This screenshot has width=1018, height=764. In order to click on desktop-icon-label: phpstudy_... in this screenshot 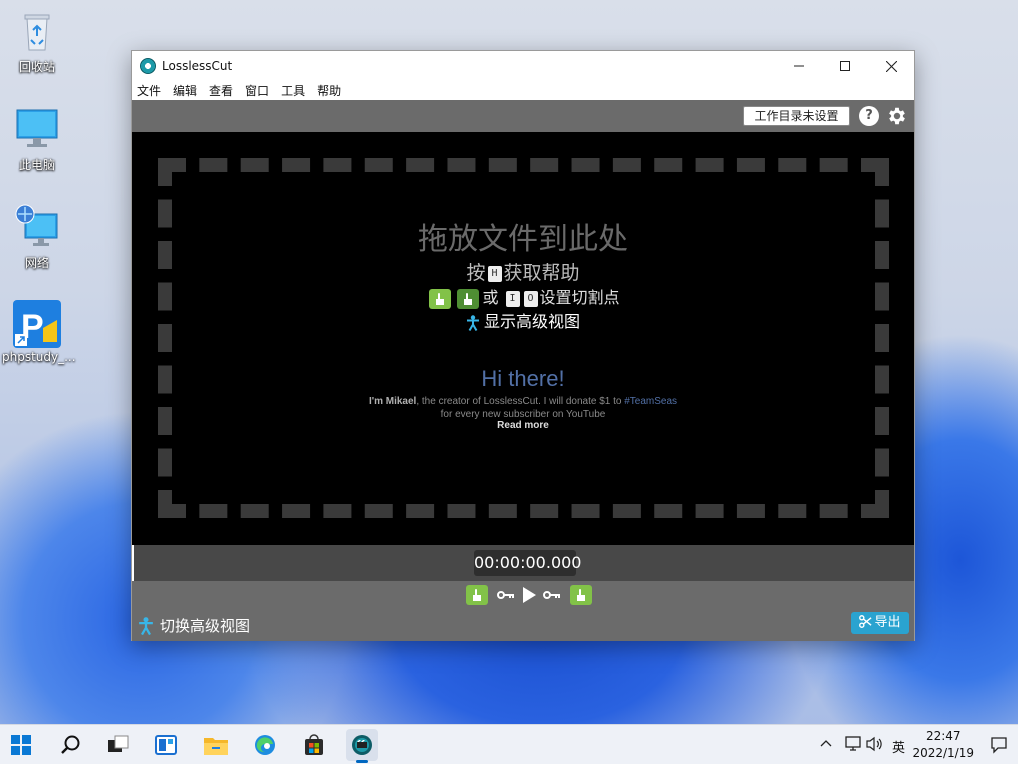, I will do `click(39, 357)`.